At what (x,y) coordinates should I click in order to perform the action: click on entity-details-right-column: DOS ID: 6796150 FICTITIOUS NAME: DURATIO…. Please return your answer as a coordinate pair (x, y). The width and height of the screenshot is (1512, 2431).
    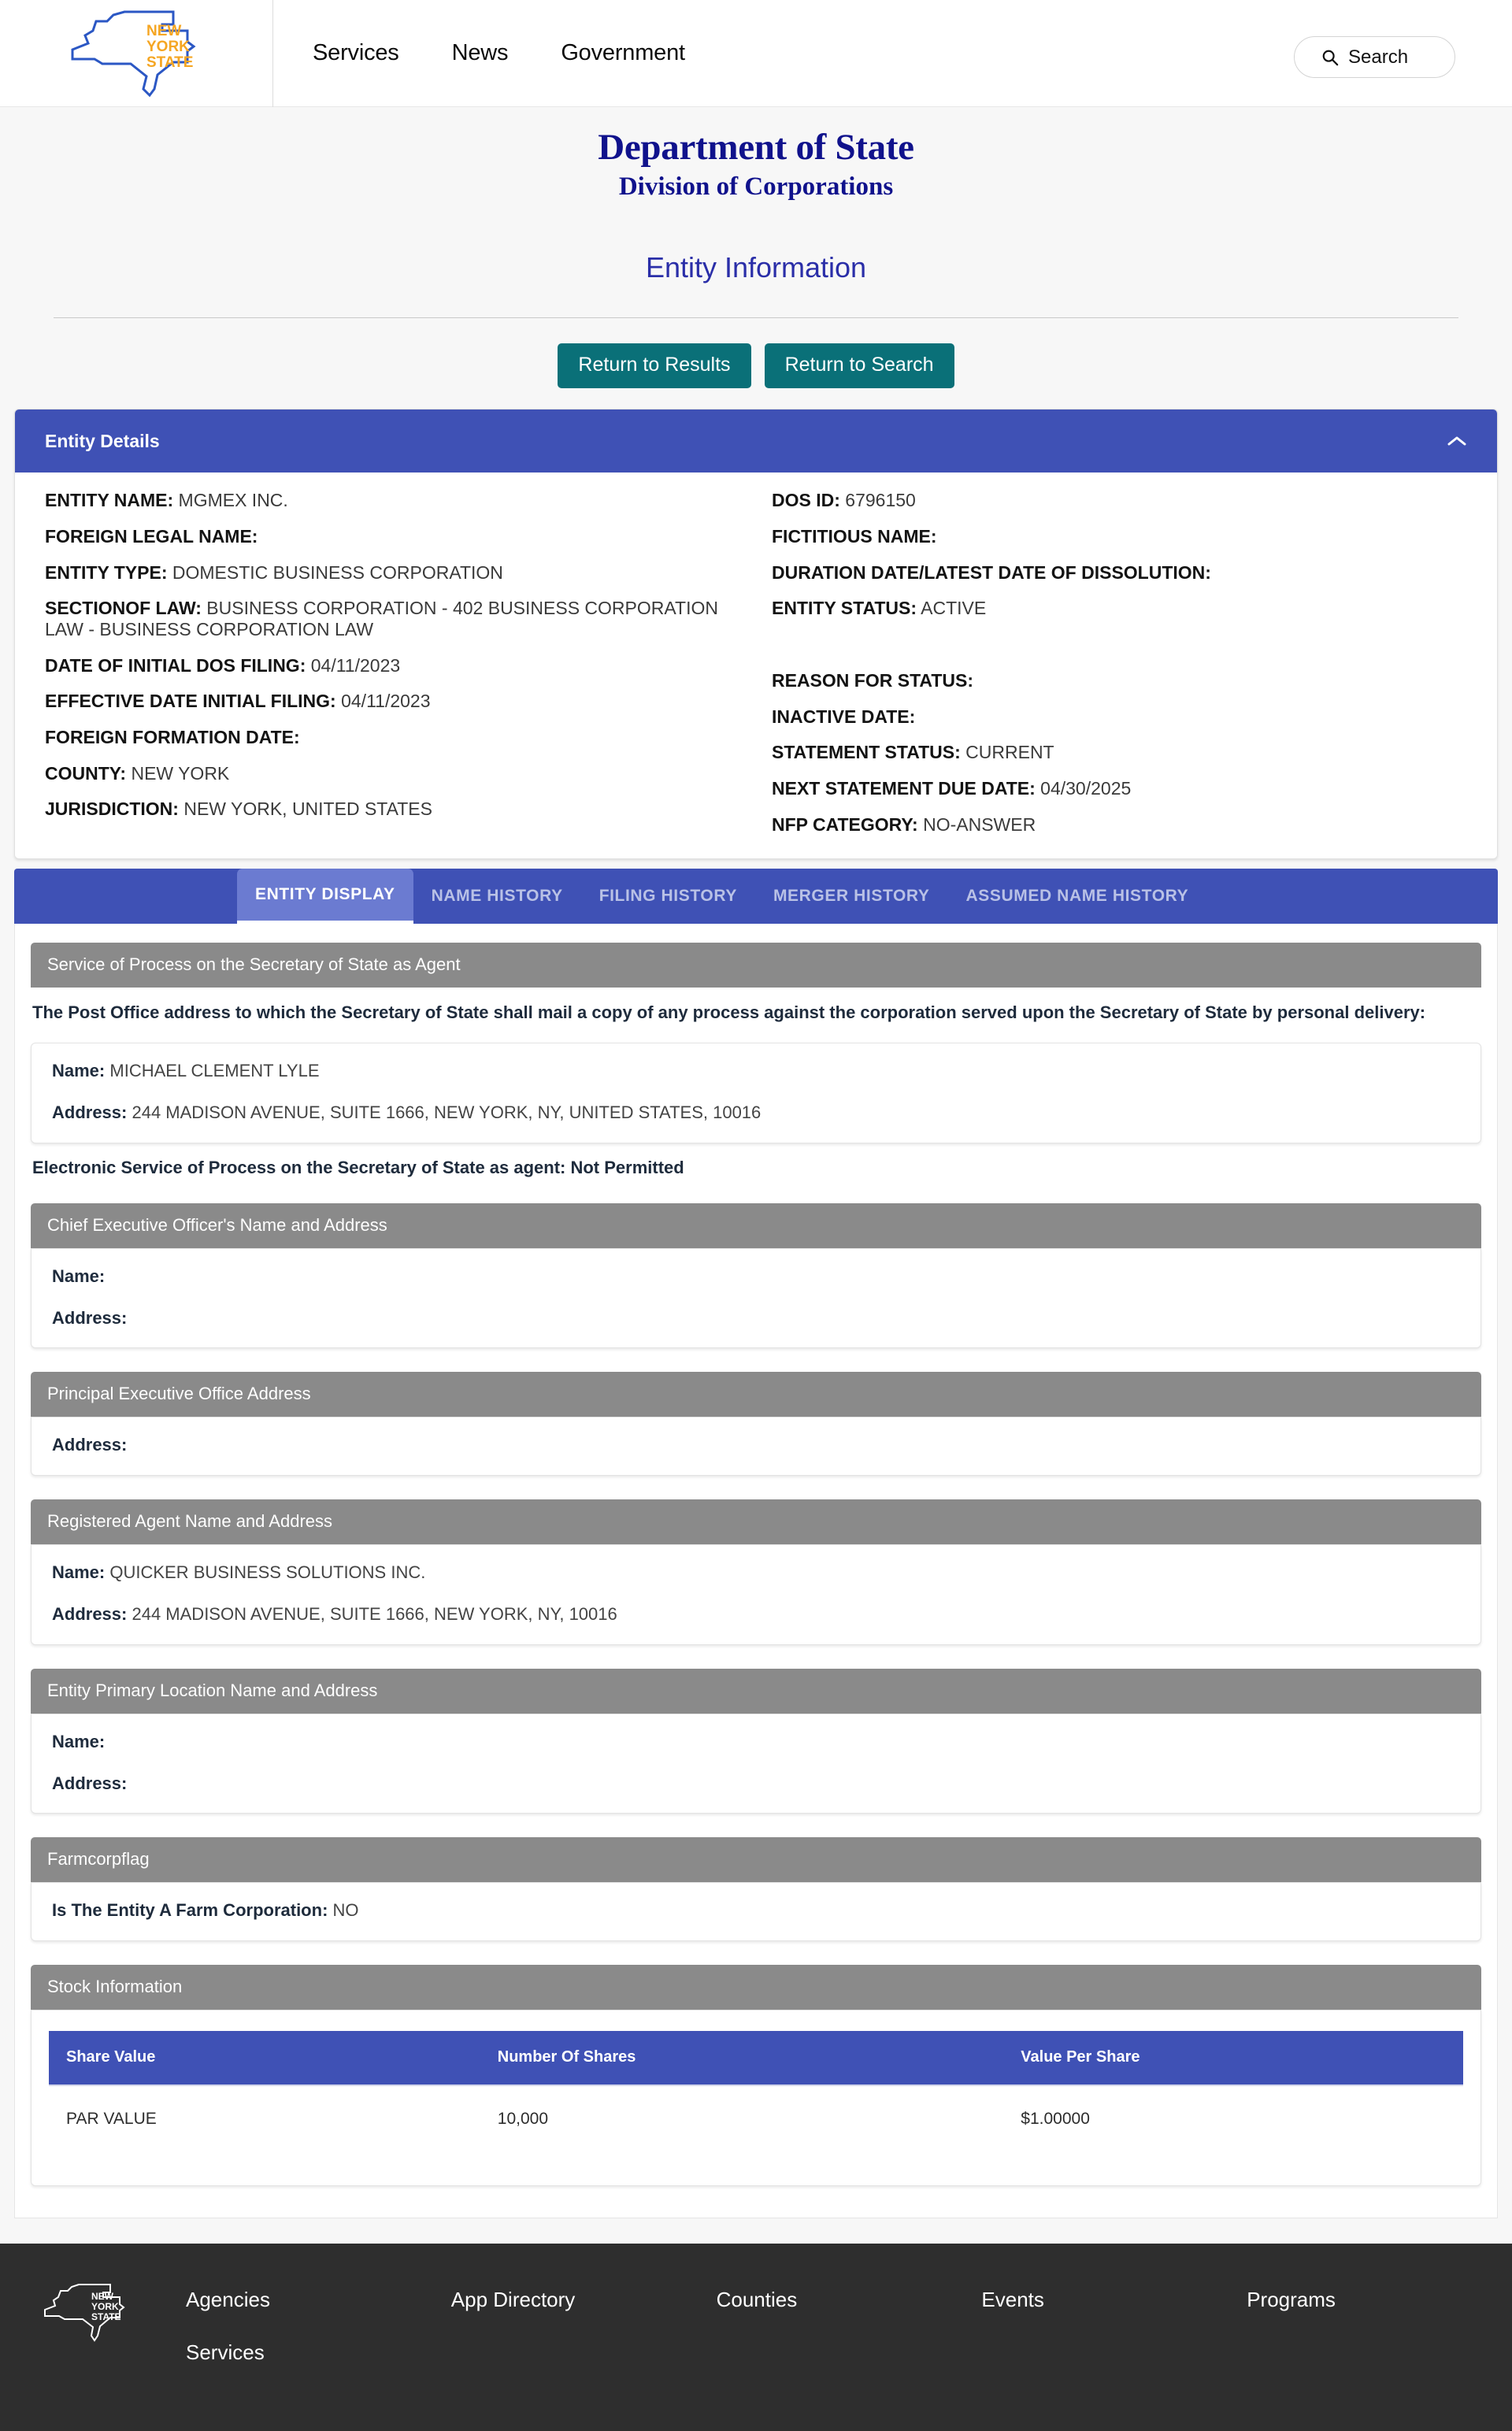
    Looking at the image, I should click on (1111, 662).